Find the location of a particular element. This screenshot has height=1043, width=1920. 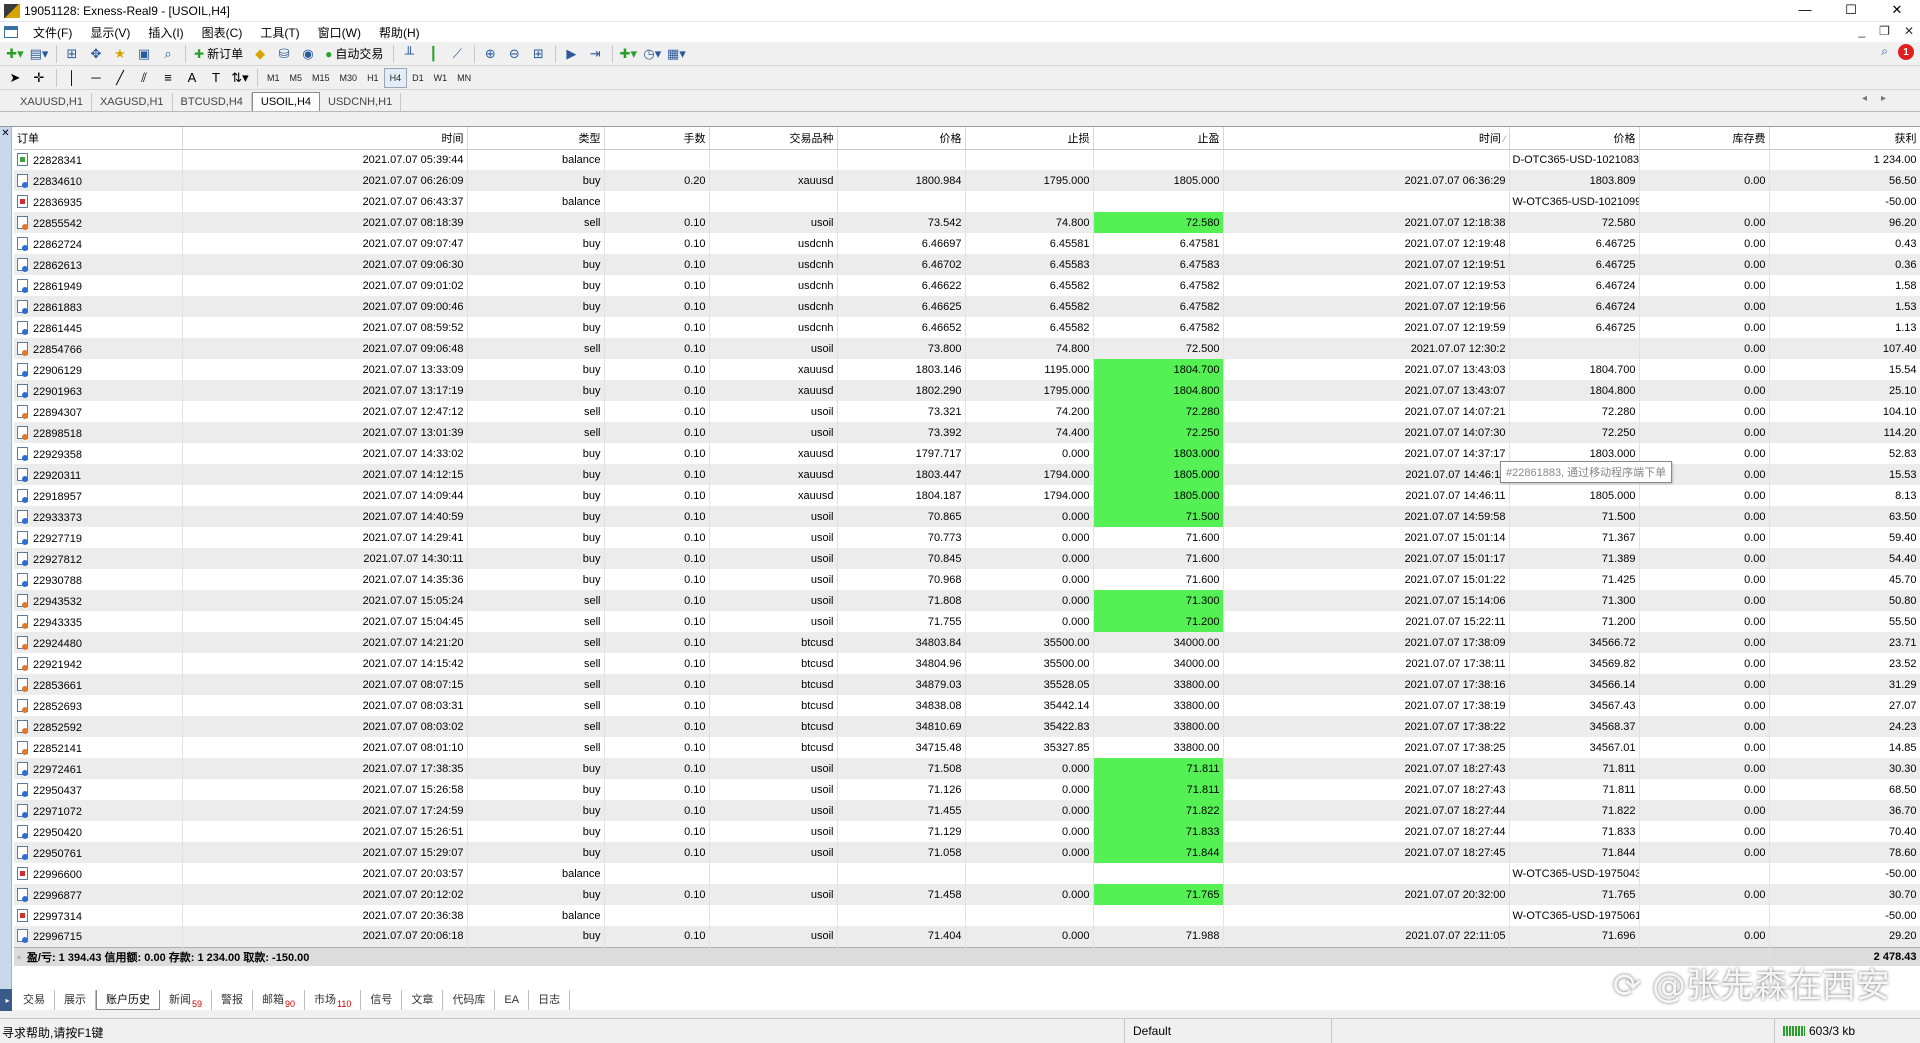

terminal-tab: 邮箱90 is located at coordinates (279, 1000).